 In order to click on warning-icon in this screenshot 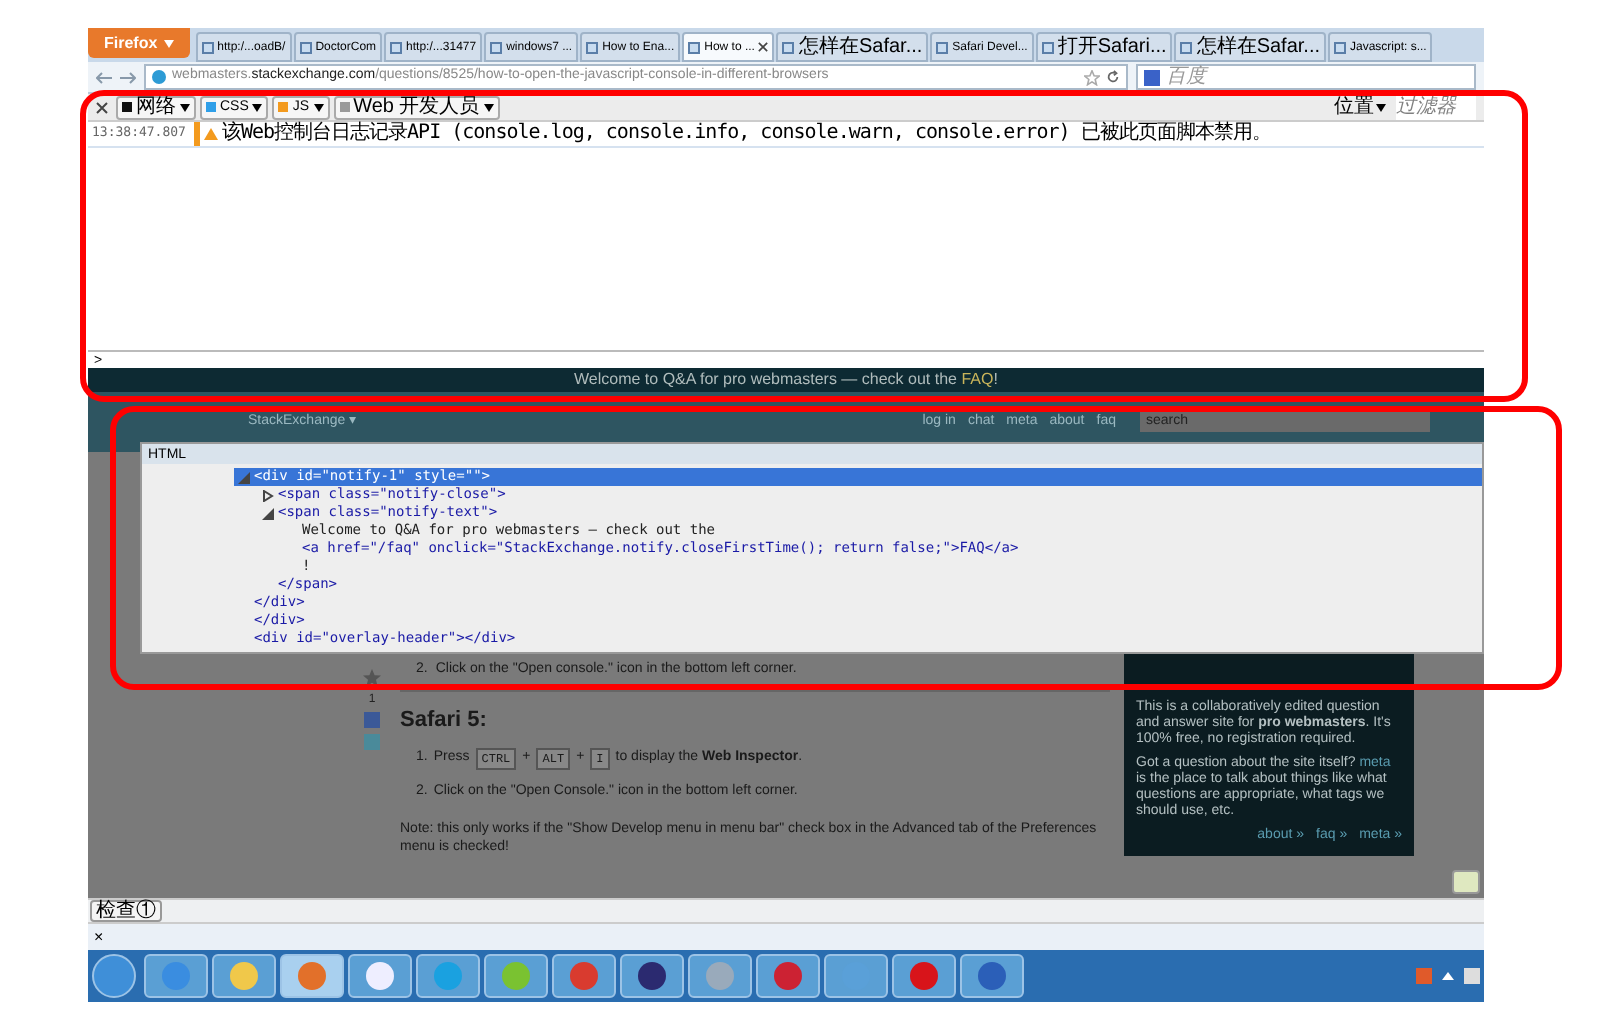, I will do `click(210, 134)`.